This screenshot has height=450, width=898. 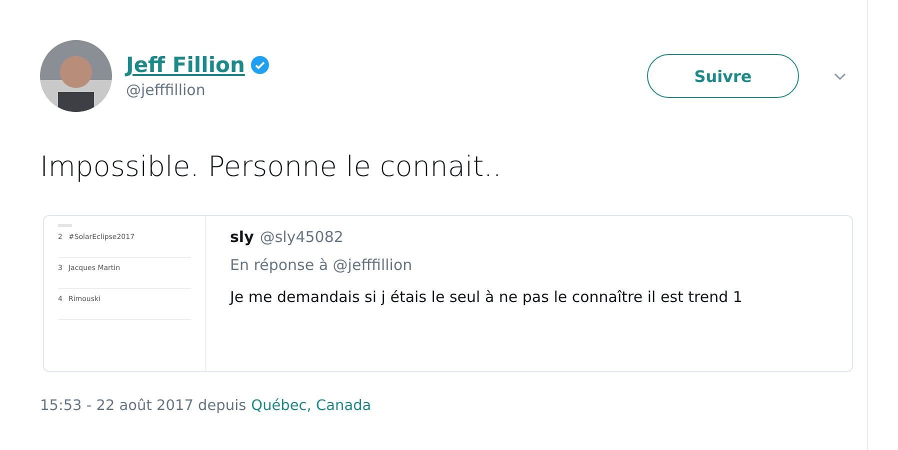 What do you see at coordinates (322, 265) in the screenshot?
I see `reply-to-text: En réponse à @jefffillion` at bounding box center [322, 265].